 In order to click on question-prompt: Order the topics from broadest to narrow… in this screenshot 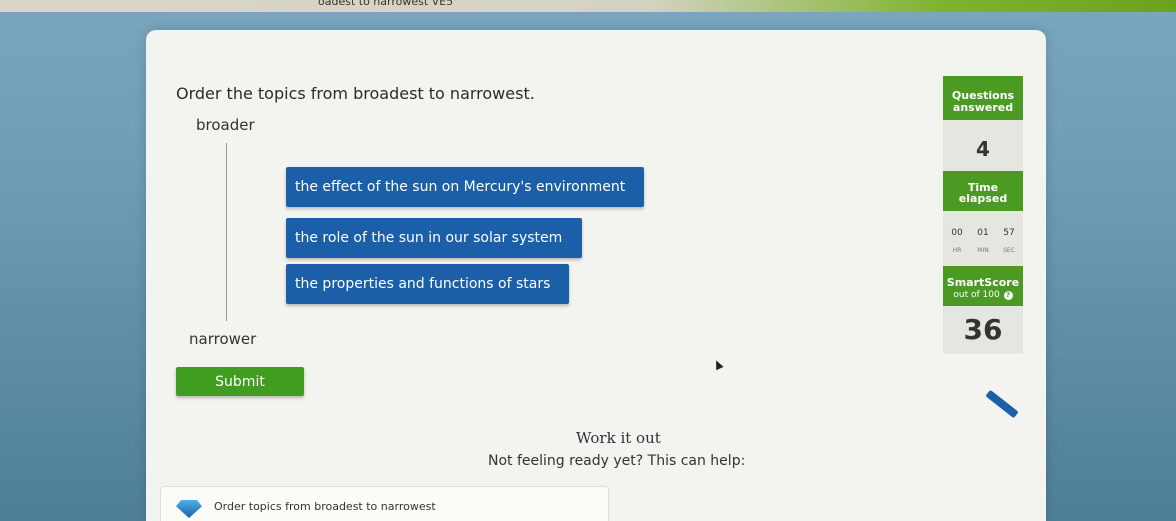, I will do `click(355, 93)`.